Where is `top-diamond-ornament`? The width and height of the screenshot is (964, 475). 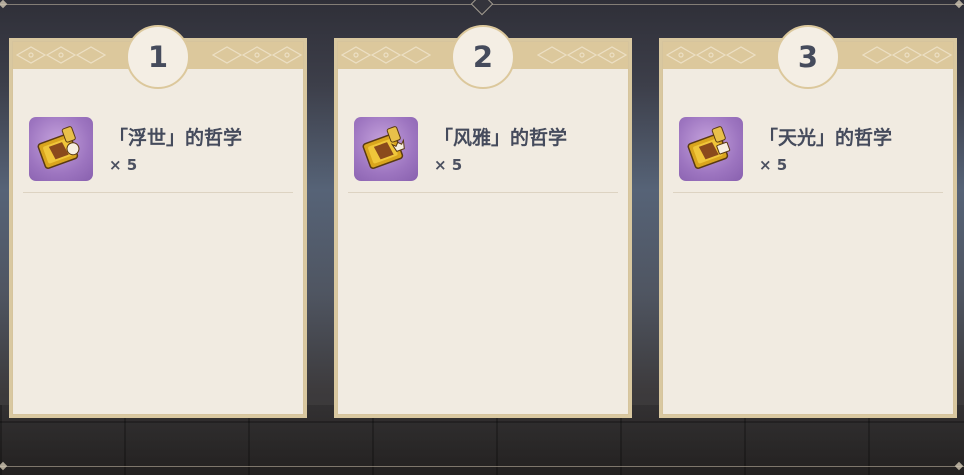
top-diamond-ornament is located at coordinates (482, 8).